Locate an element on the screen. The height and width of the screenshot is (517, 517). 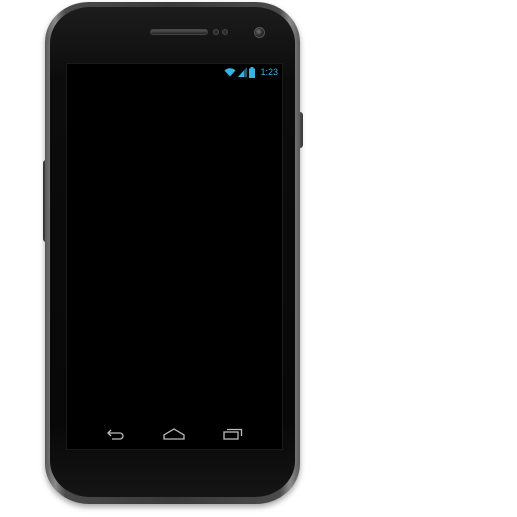
light-sensor is located at coordinates (225, 32).